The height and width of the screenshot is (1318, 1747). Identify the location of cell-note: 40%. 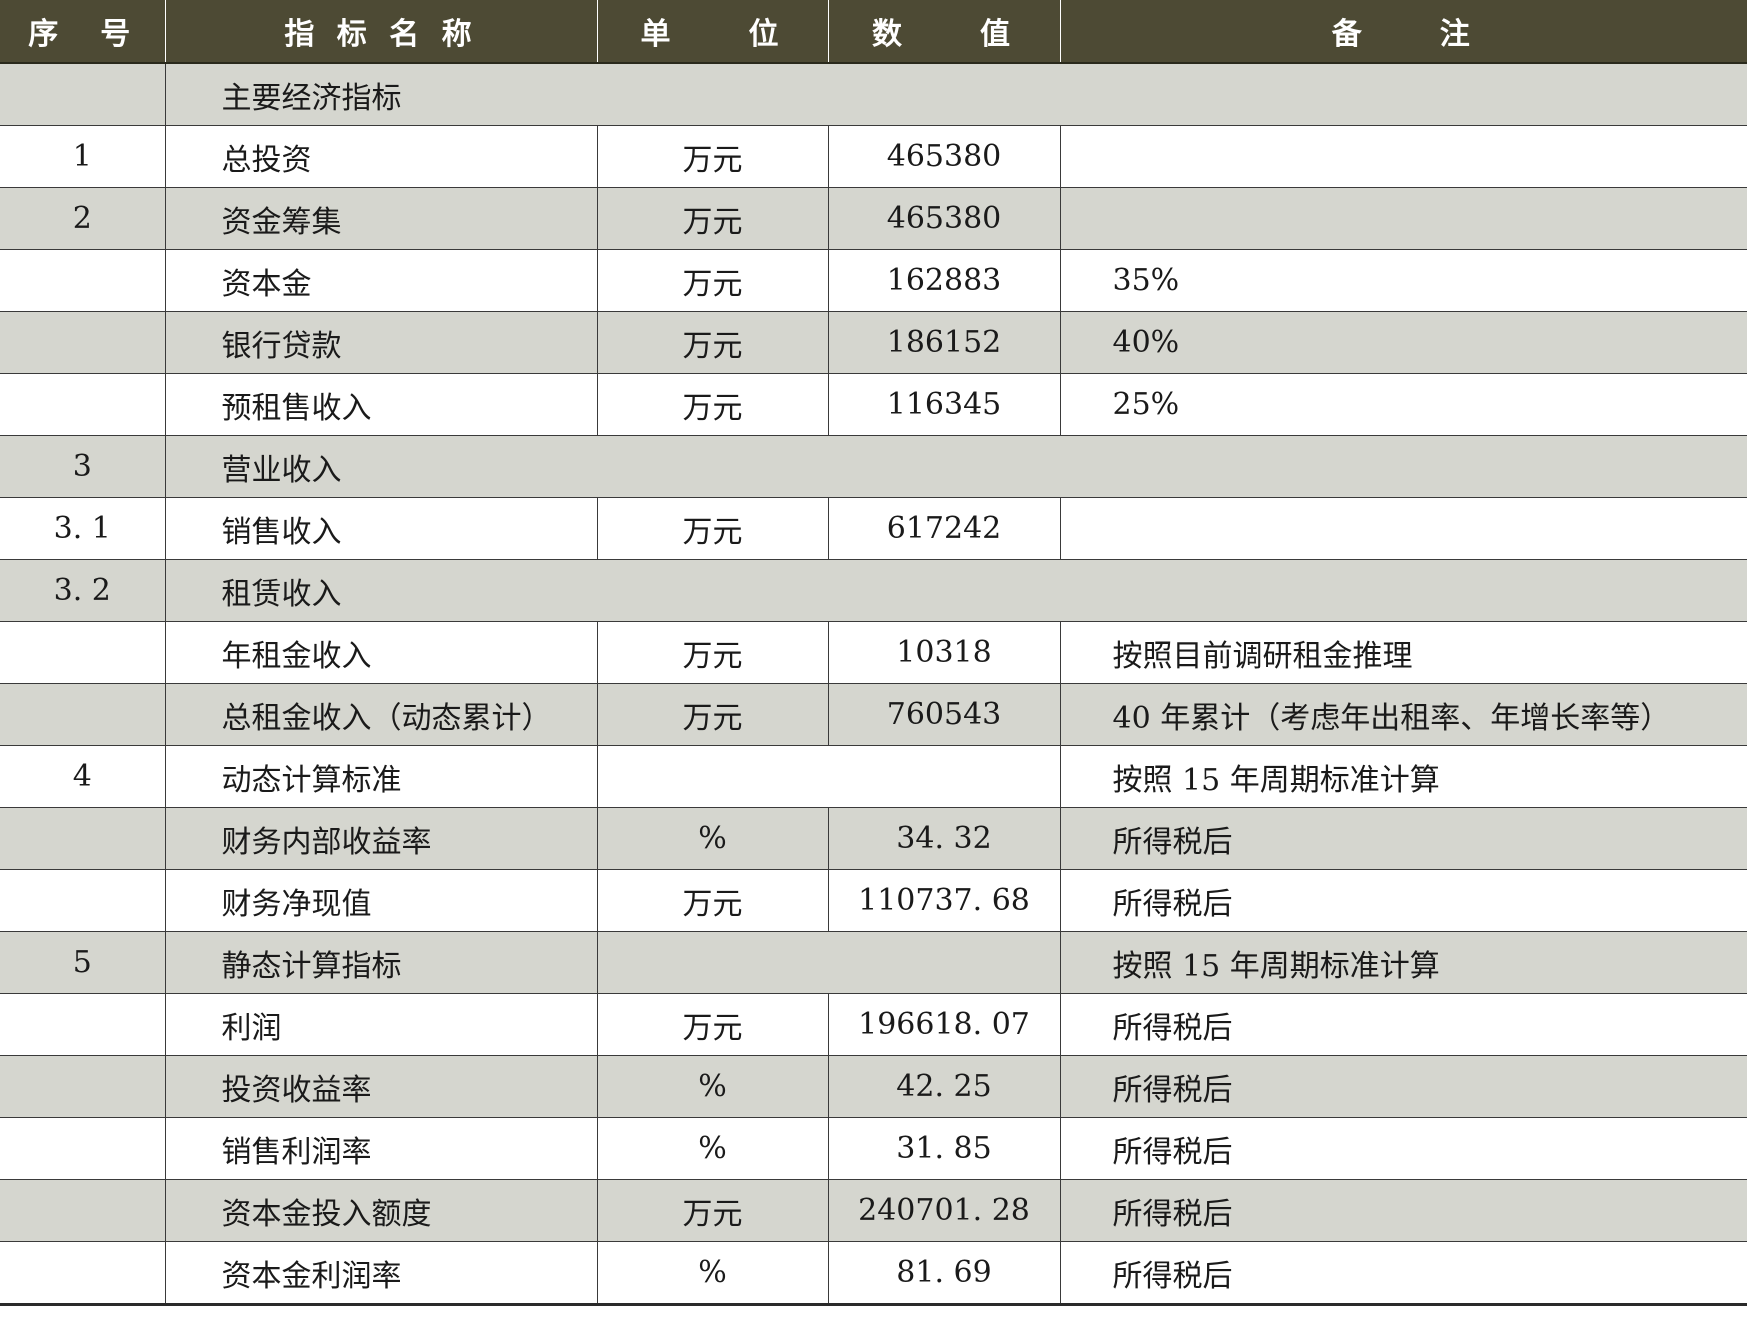
(1403, 342).